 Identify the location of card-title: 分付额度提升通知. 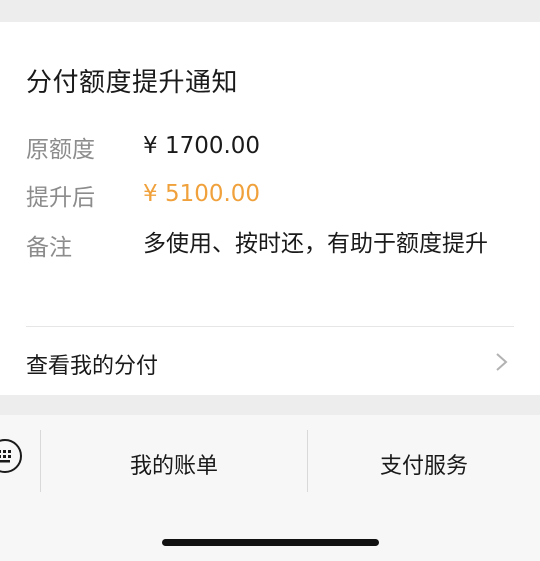
(132, 83).